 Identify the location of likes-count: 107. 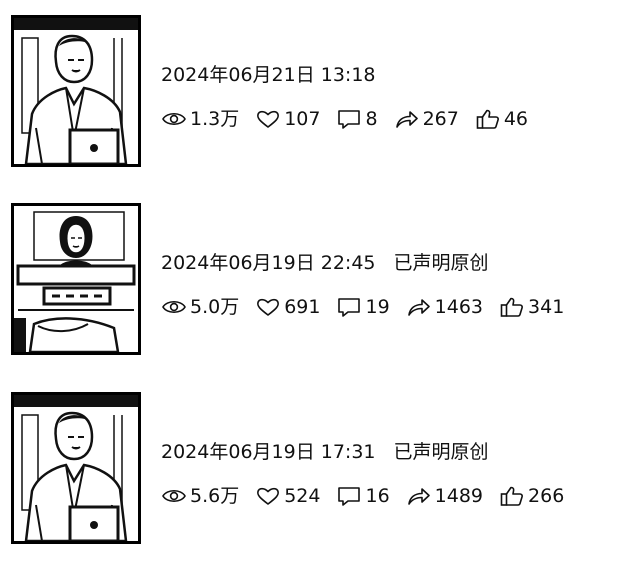
(302, 119).